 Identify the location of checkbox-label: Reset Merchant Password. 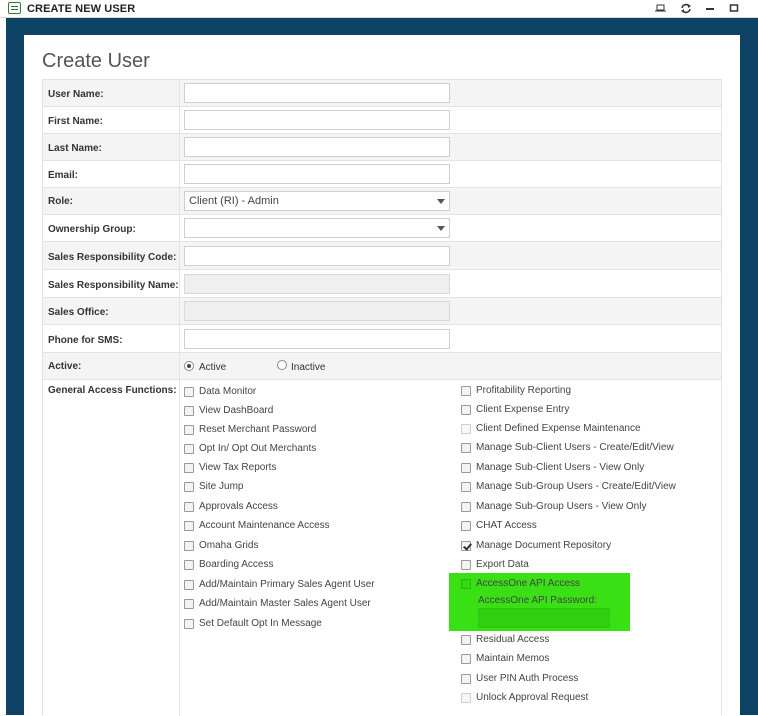
(258, 429).